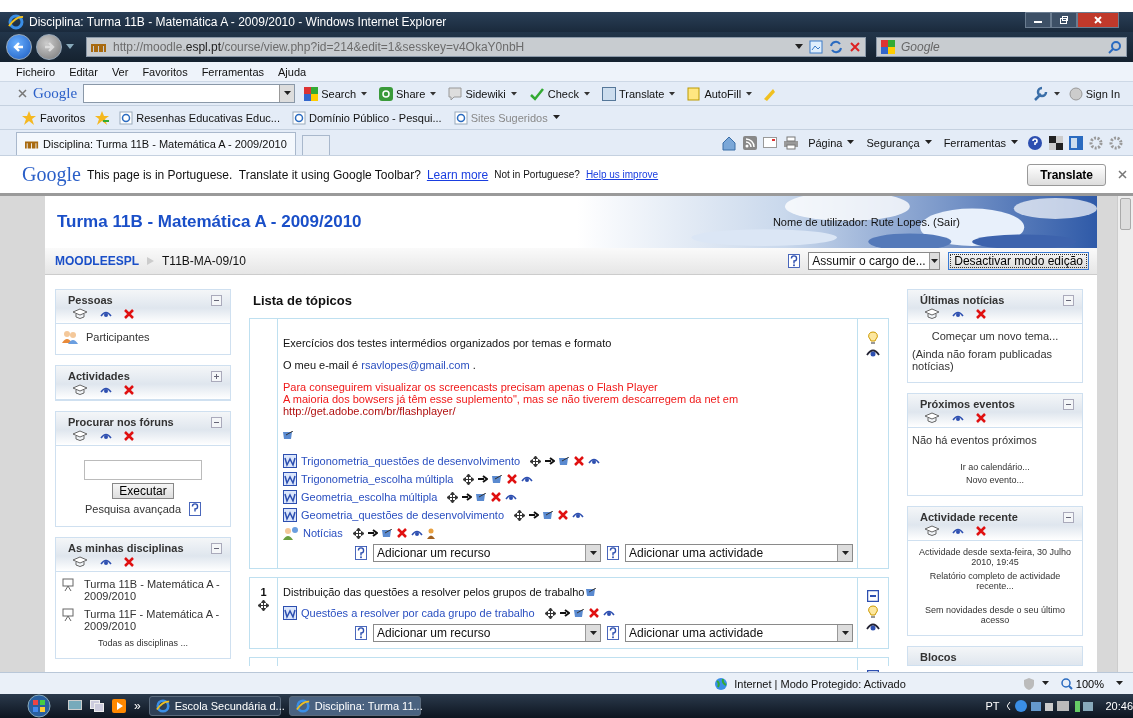  What do you see at coordinates (19, 47) in the screenshot?
I see `back-button` at bounding box center [19, 47].